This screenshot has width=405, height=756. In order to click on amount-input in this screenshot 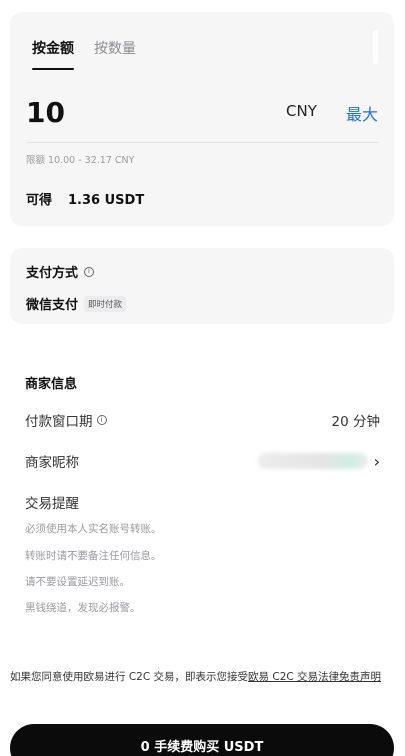, I will do `click(136, 112)`.